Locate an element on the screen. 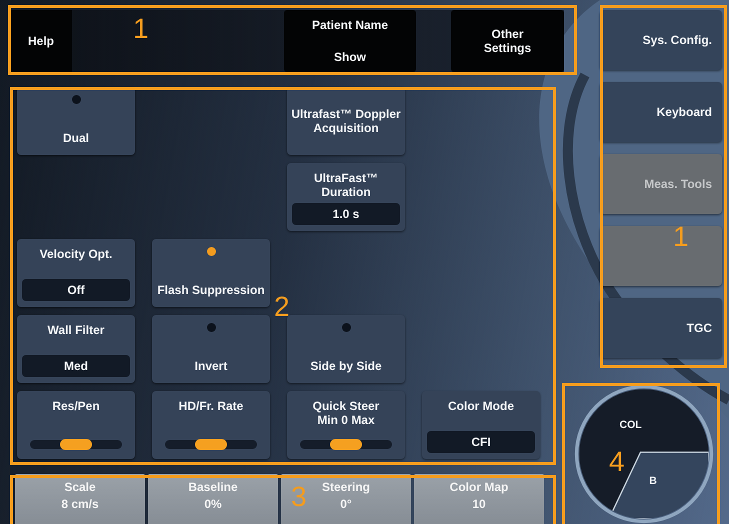 This screenshot has height=524, width=729. control-button: Flash Suppression is located at coordinates (211, 273).